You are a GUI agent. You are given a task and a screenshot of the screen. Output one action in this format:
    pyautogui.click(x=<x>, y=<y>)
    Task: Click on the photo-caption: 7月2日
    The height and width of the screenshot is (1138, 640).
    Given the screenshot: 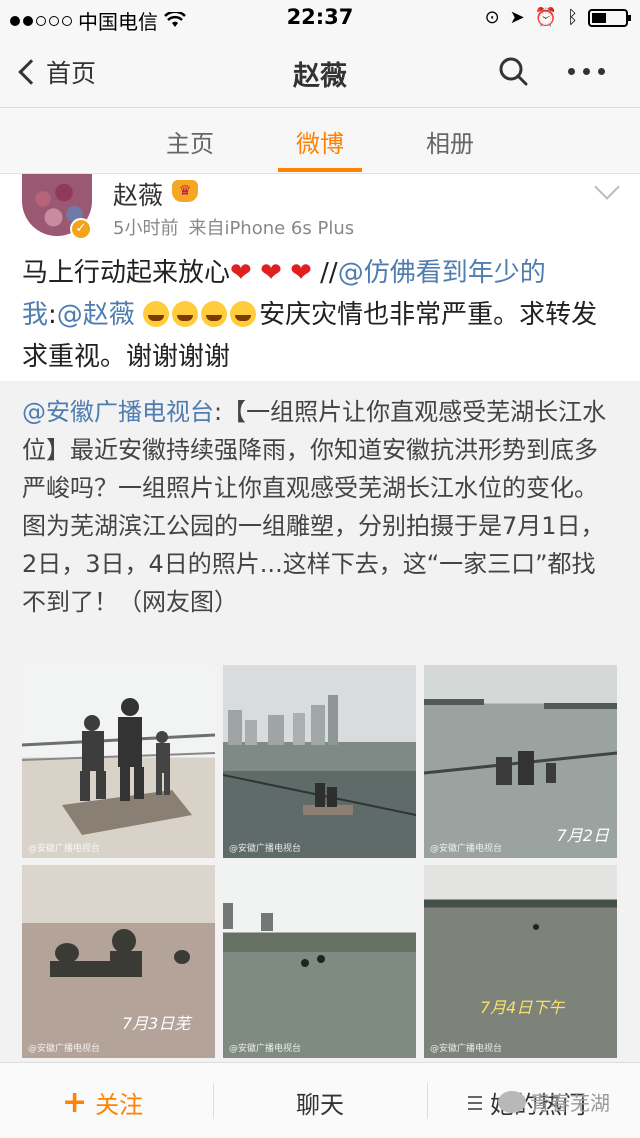 What is the action you would take?
    pyautogui.click(x=582, y=835)
    